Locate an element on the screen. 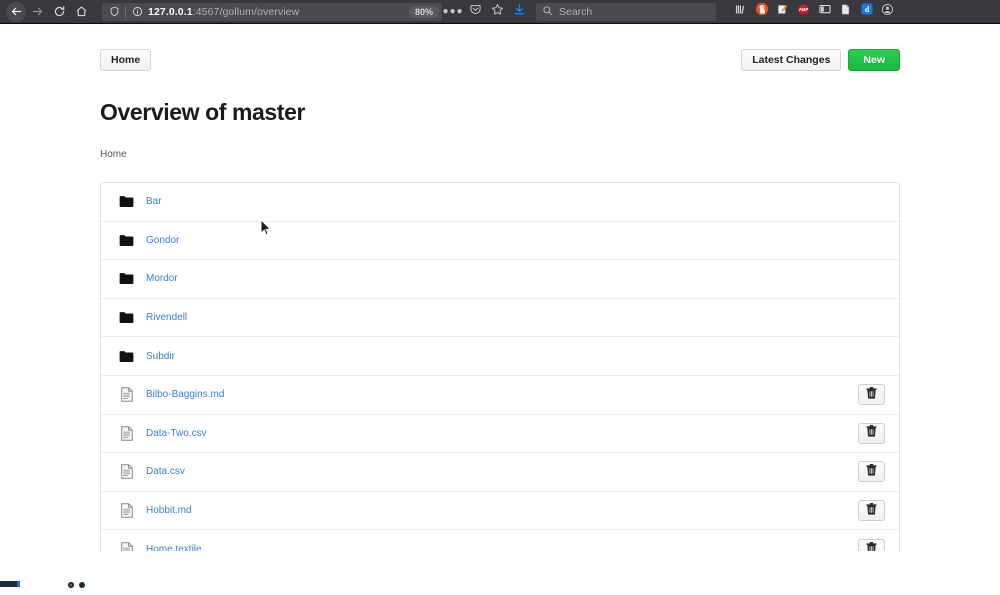 The height and width of the screenshot is (595, 1000). library-button is located at coordinates (740, 12).